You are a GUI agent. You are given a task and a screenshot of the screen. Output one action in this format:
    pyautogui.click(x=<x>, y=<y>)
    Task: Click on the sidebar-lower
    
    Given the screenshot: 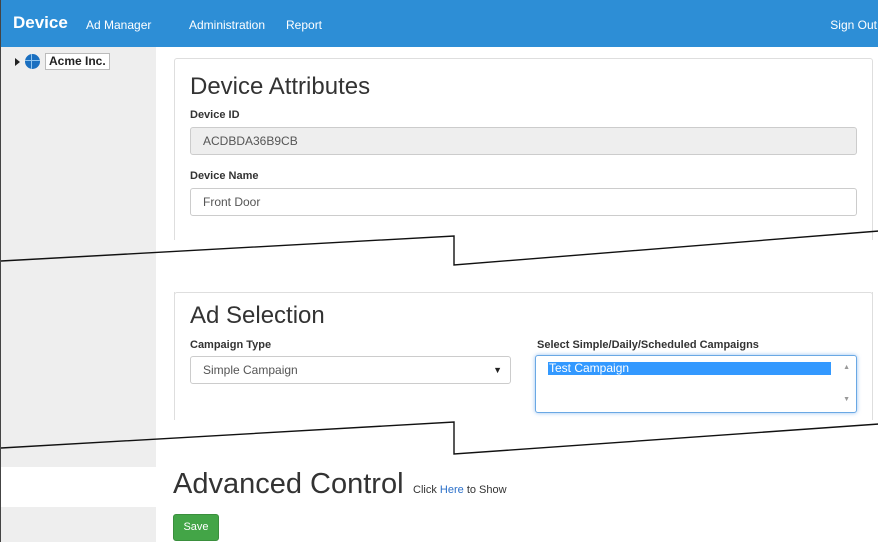 What is the action you would take?
    pyautogui.click(x=78, y=524)
    